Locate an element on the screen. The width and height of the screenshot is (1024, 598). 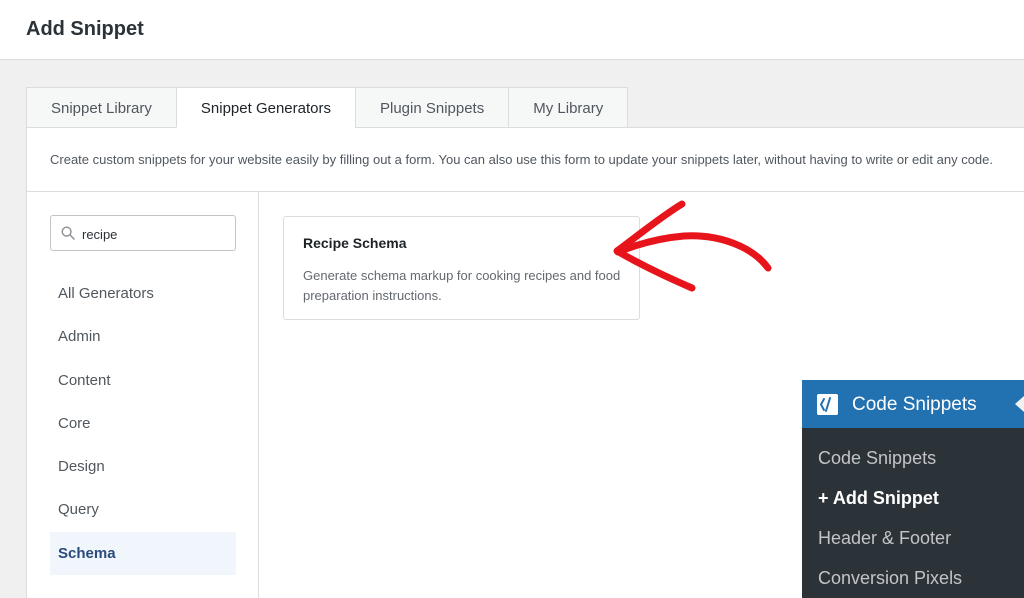
current-menu-caret-icon is located at coordinates (1019, 404).